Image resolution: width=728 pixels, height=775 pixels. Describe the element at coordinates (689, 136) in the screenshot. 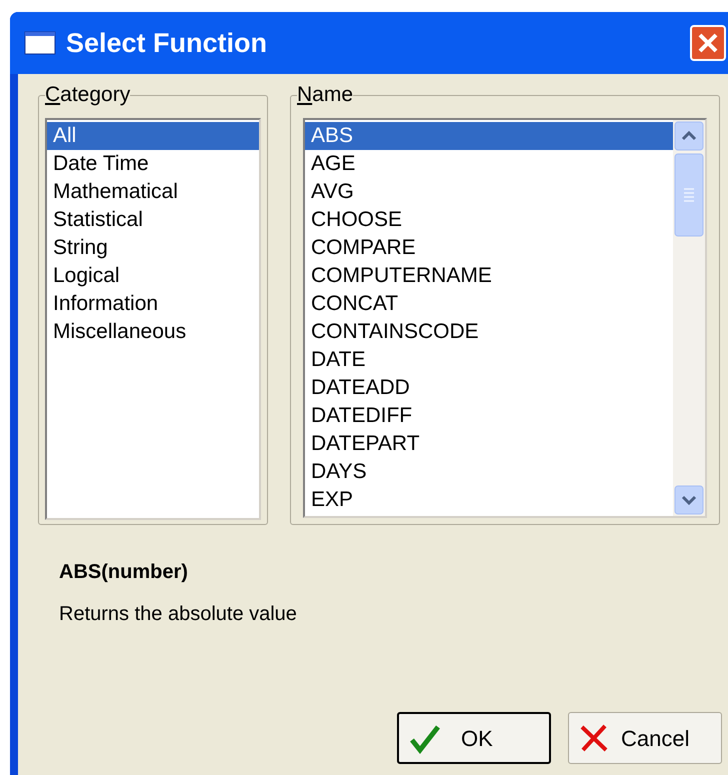

I see `scroll-up-icon` at that location.